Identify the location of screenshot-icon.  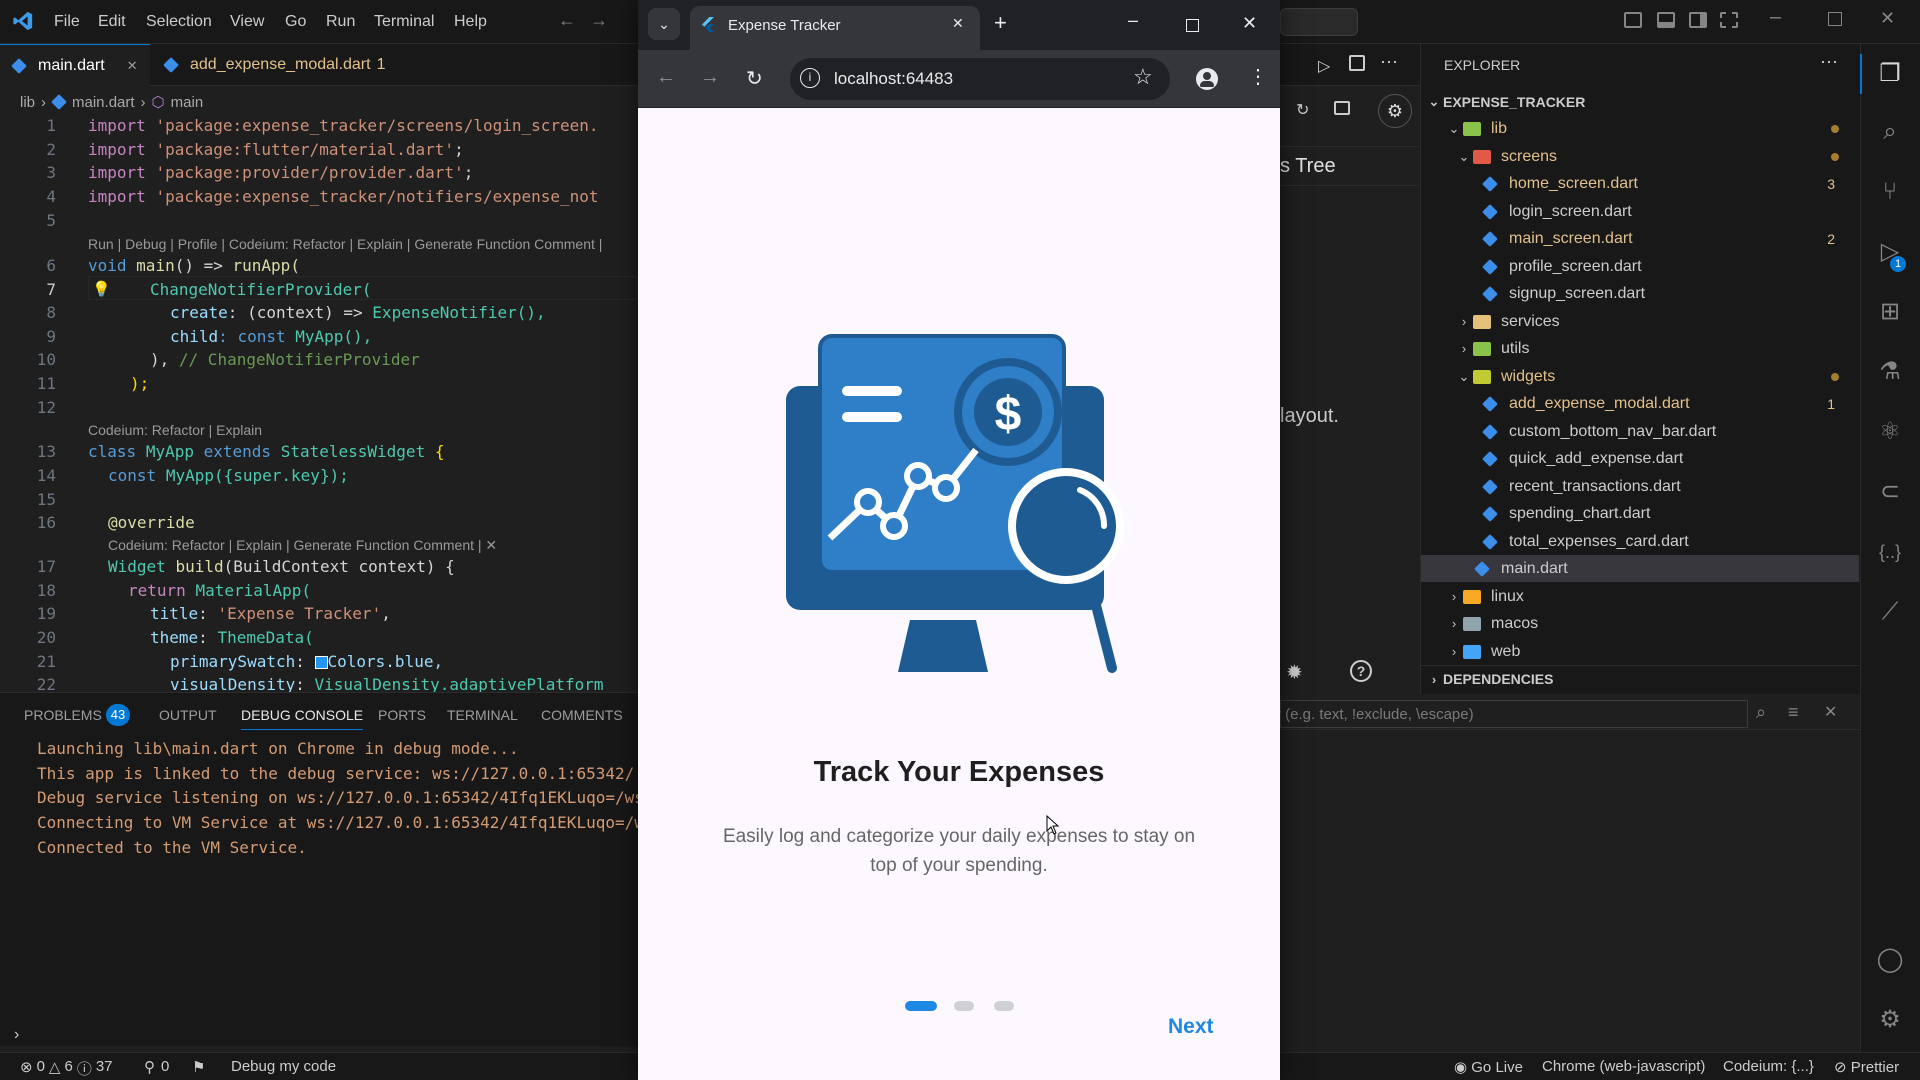
(1342, 108).